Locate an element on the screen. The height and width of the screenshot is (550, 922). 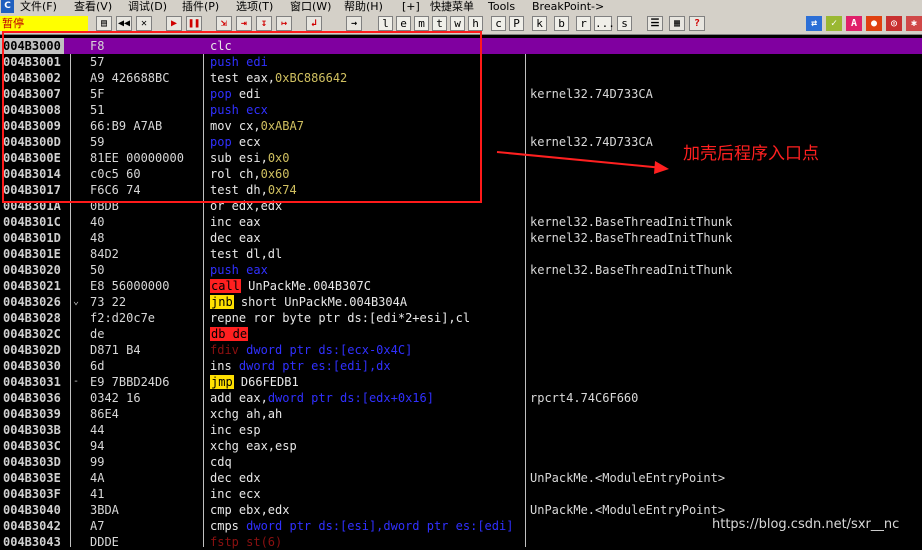
instruction-token: xchg is located at coordinates (228, 414).